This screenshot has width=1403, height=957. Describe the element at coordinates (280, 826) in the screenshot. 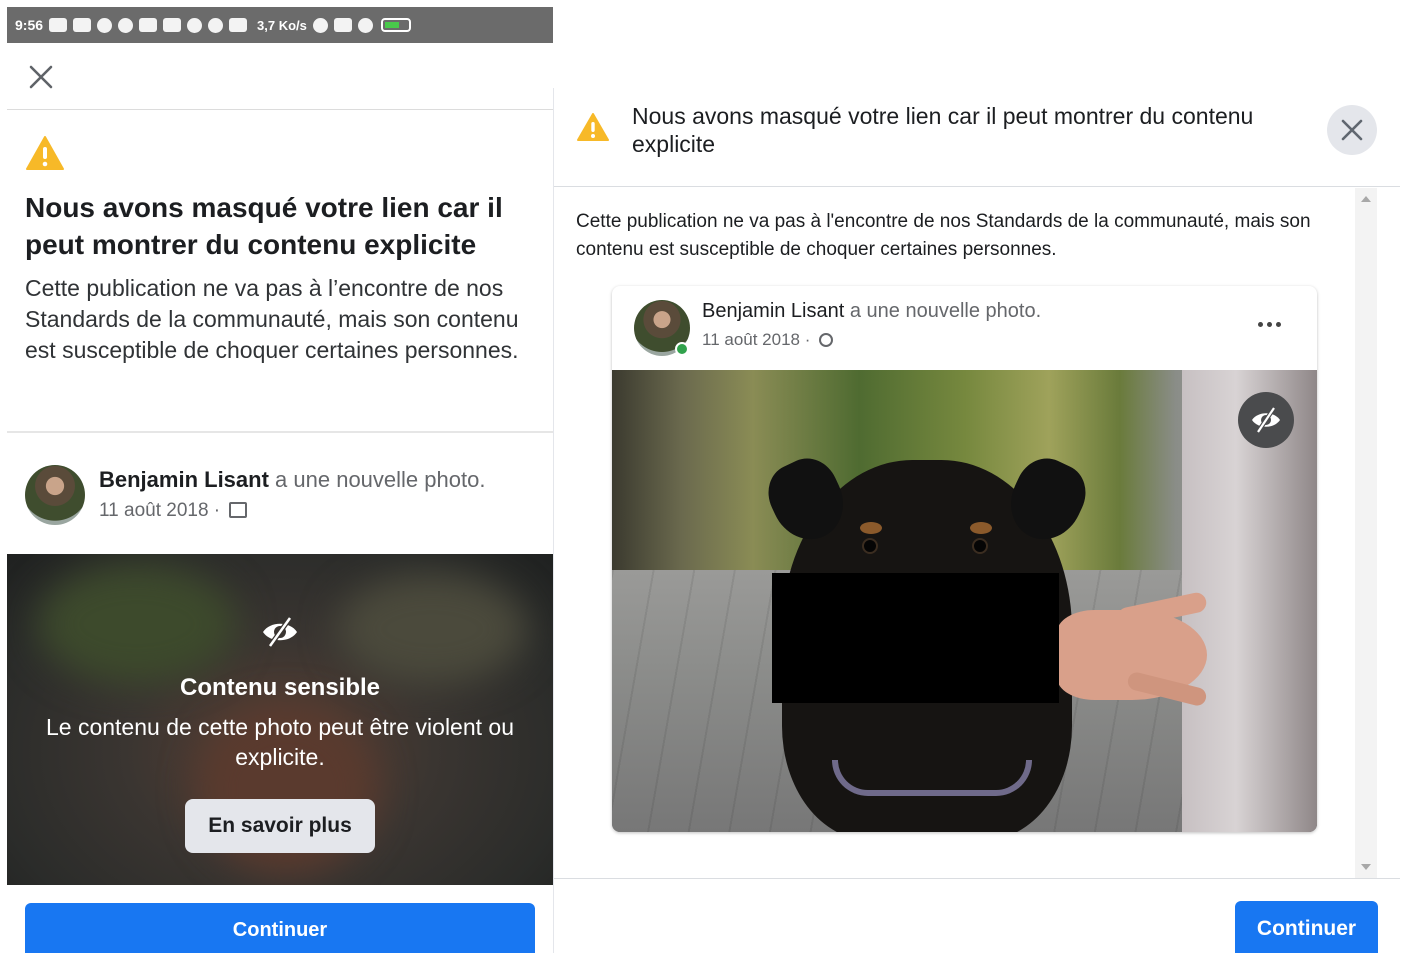

I see `learn-more-button: En savoir plus` at that location.